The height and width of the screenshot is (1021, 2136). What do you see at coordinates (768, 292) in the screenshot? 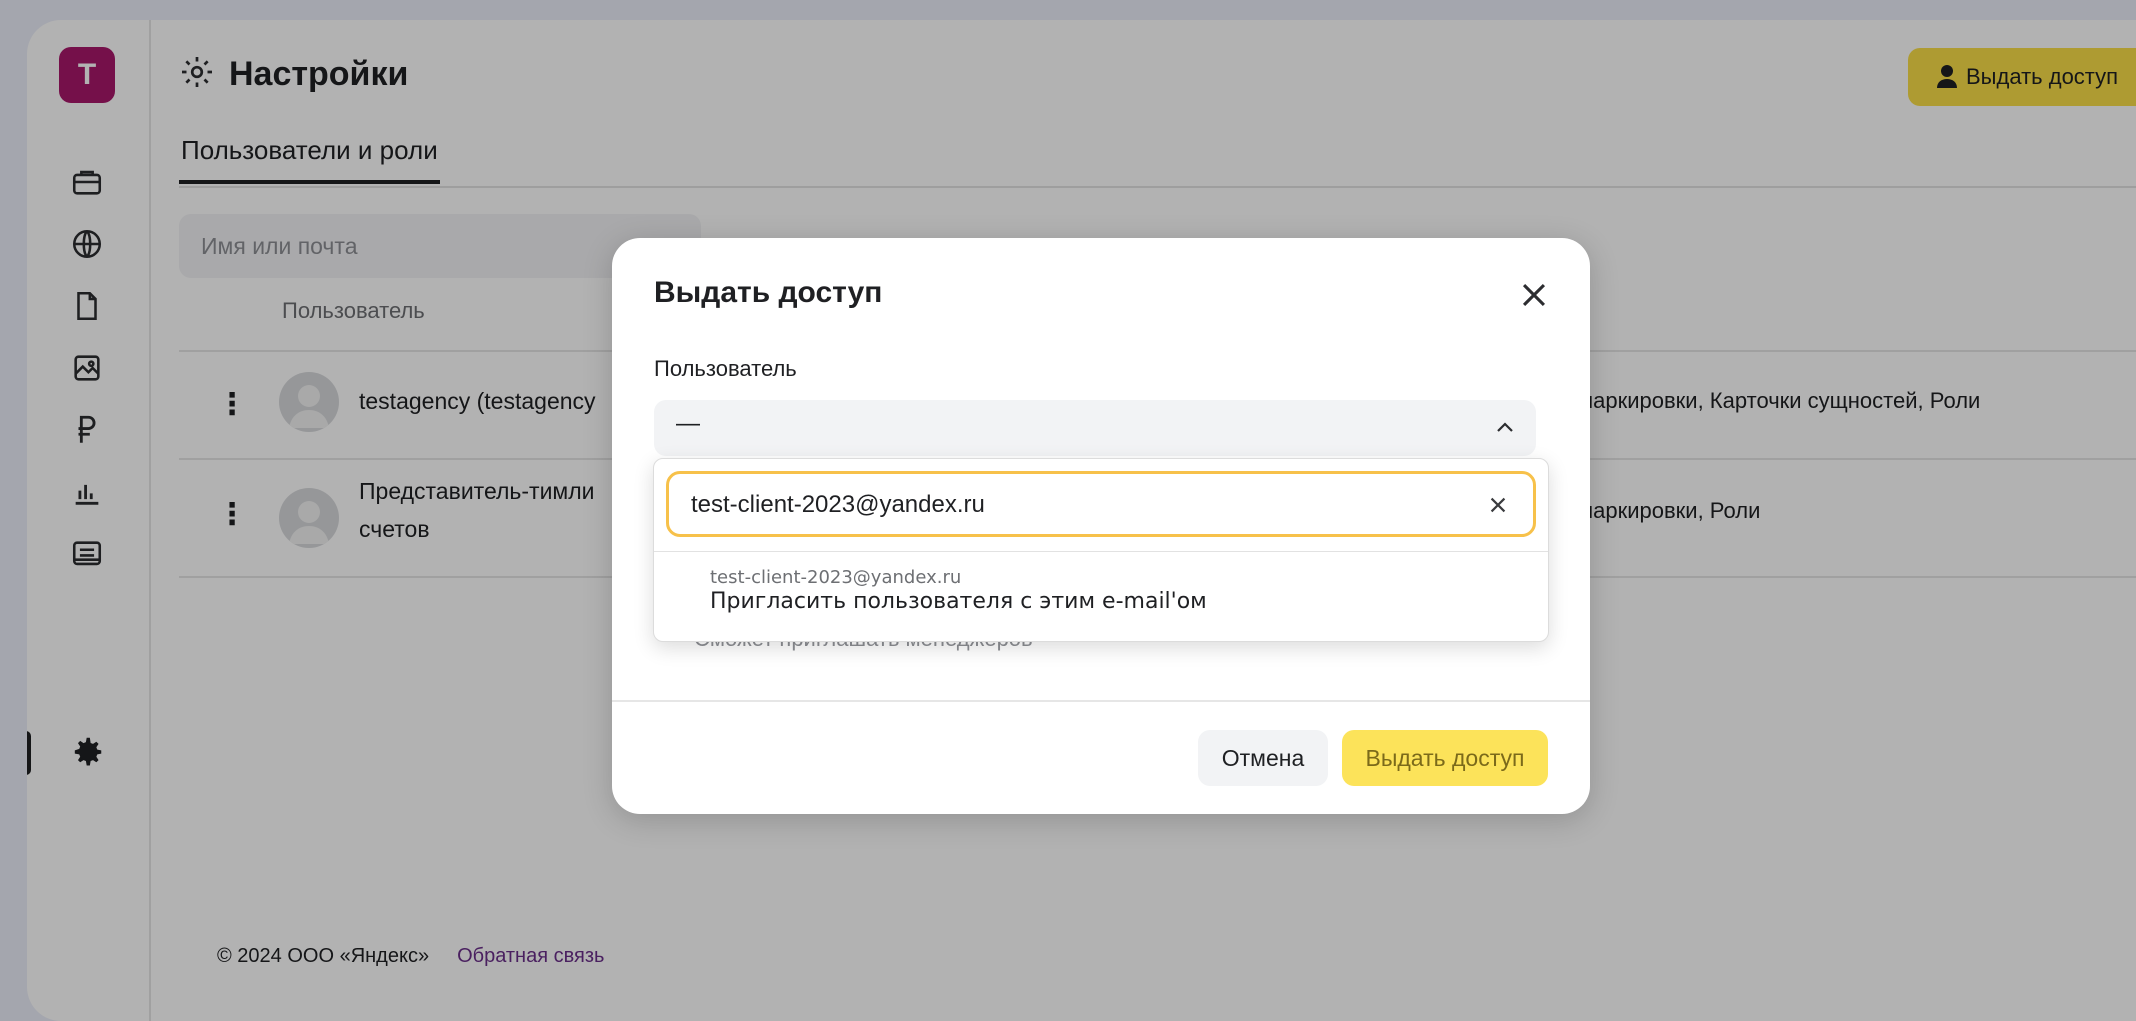
I see `modal-title: Выдать доступ` at bounding box center [768, 292].